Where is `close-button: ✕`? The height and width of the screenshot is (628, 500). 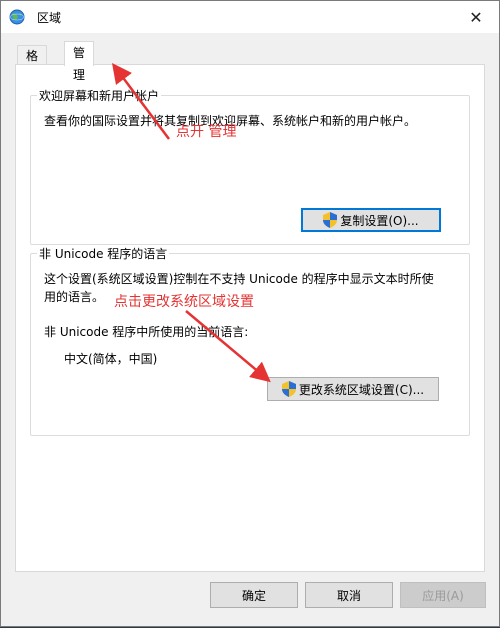 close-button: ✕ is located at coordinates (476, 17).